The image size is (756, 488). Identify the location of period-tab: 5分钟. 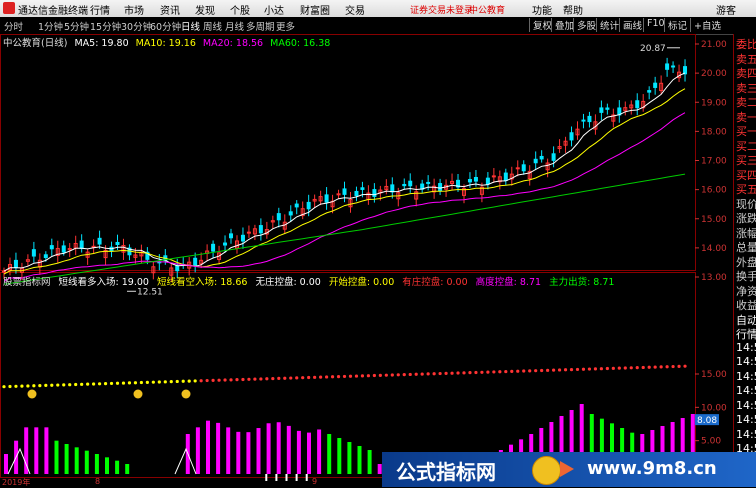
(76, 26).